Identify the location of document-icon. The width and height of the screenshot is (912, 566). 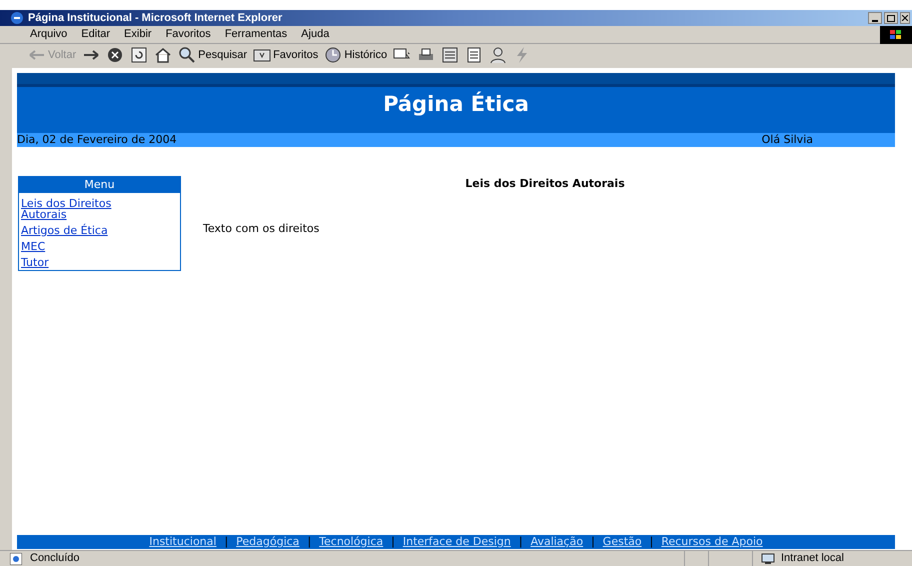
(450, 55).